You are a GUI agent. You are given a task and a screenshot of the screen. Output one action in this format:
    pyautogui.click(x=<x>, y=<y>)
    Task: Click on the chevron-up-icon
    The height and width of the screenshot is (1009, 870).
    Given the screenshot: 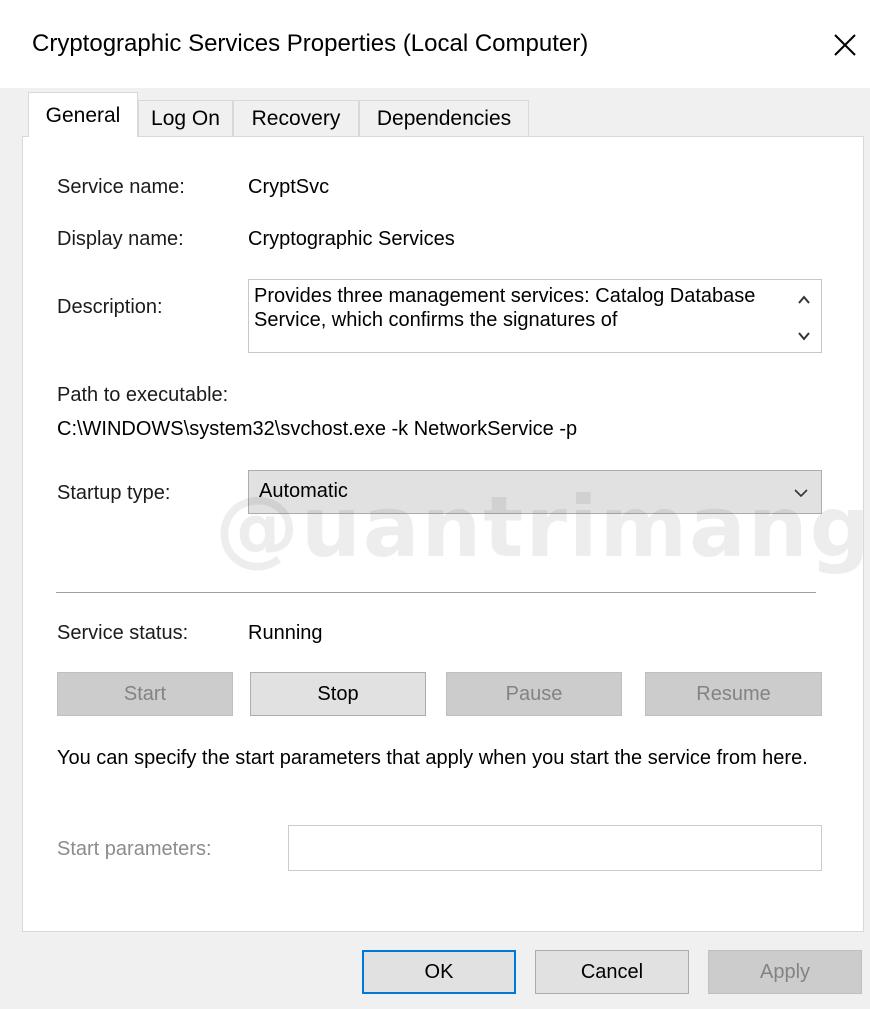 What is the action you would take?
    pyautogui.click(x=804, y=299)
    